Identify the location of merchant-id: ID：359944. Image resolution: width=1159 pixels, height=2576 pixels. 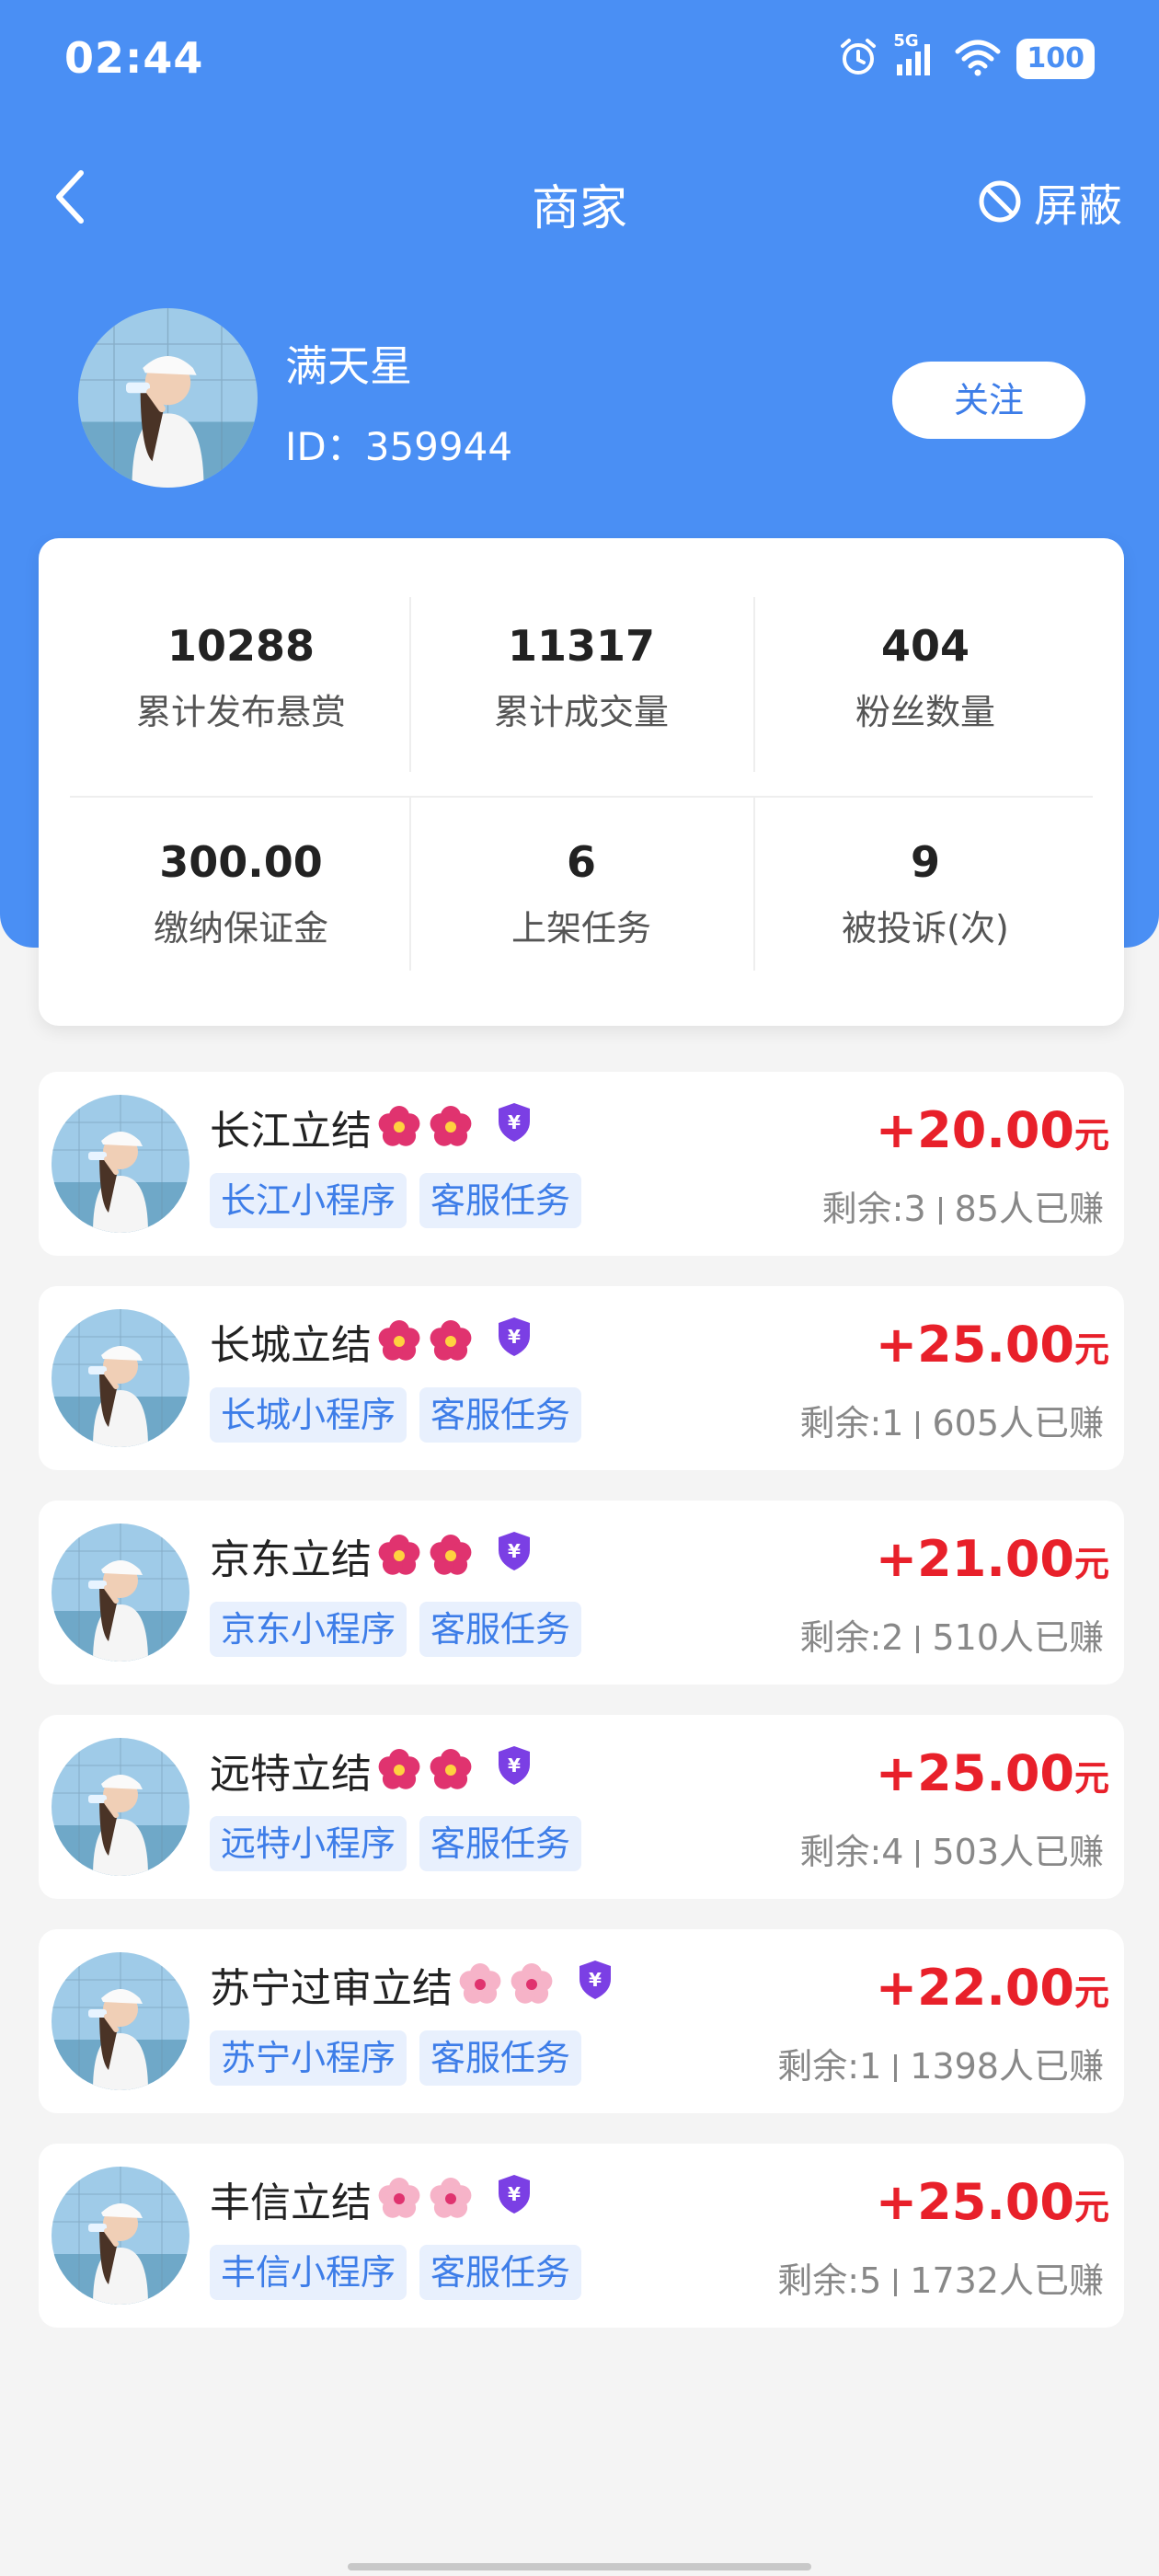
(399, 446).